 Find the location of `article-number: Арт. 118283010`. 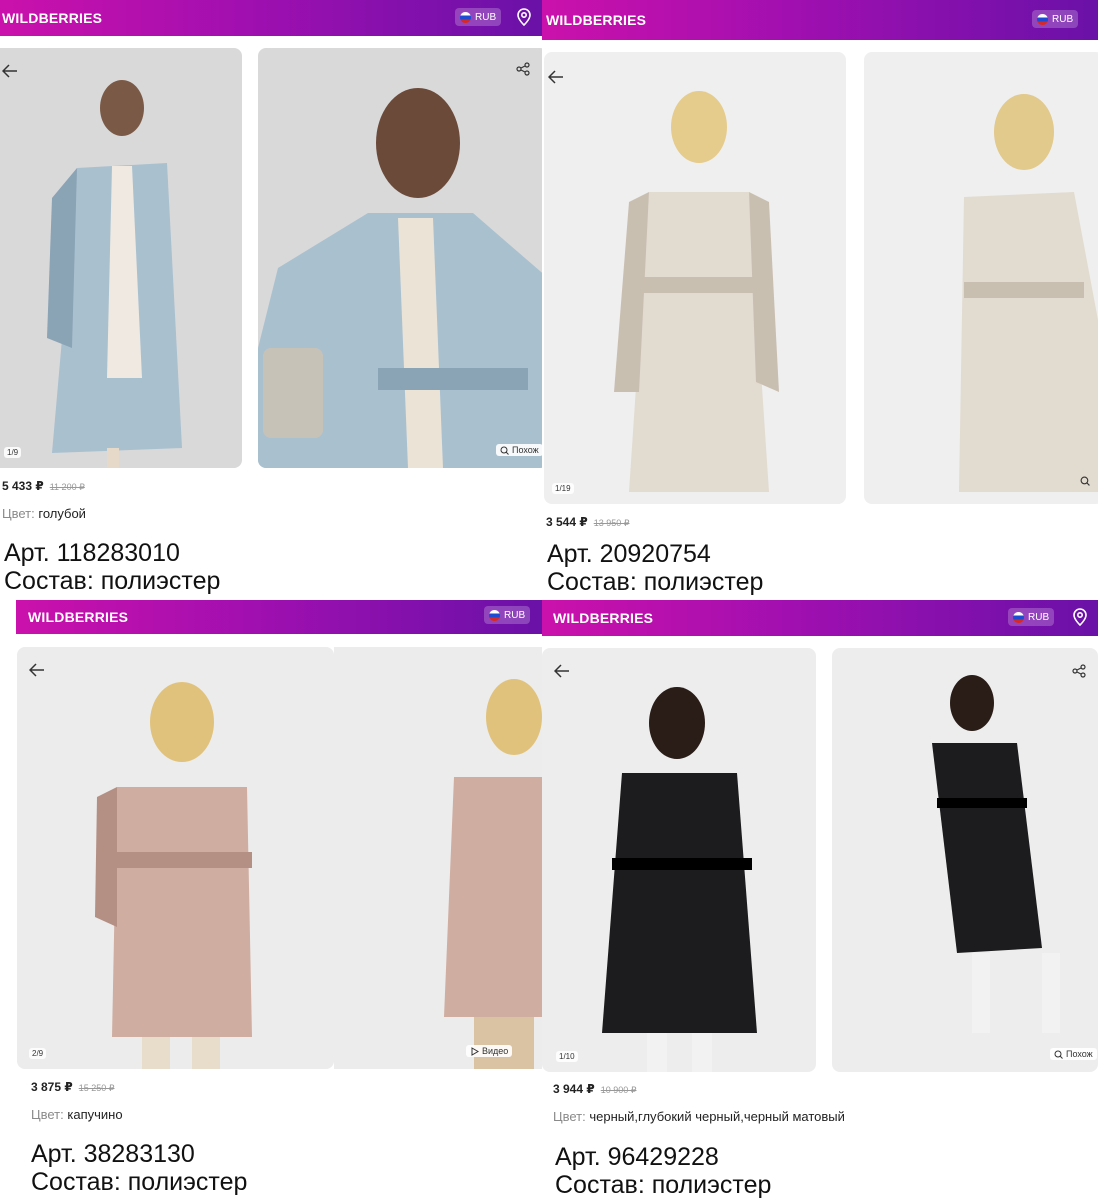

article-number: Арт. 118283010 is located at coordinates (92, 553).